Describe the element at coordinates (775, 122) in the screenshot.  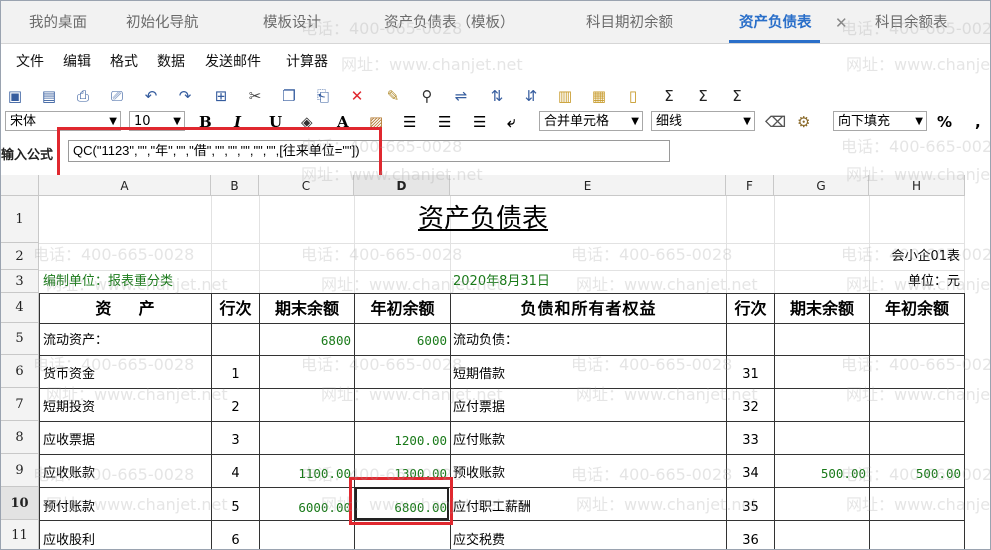
I see `eraser-icon: ⌫` at that location.